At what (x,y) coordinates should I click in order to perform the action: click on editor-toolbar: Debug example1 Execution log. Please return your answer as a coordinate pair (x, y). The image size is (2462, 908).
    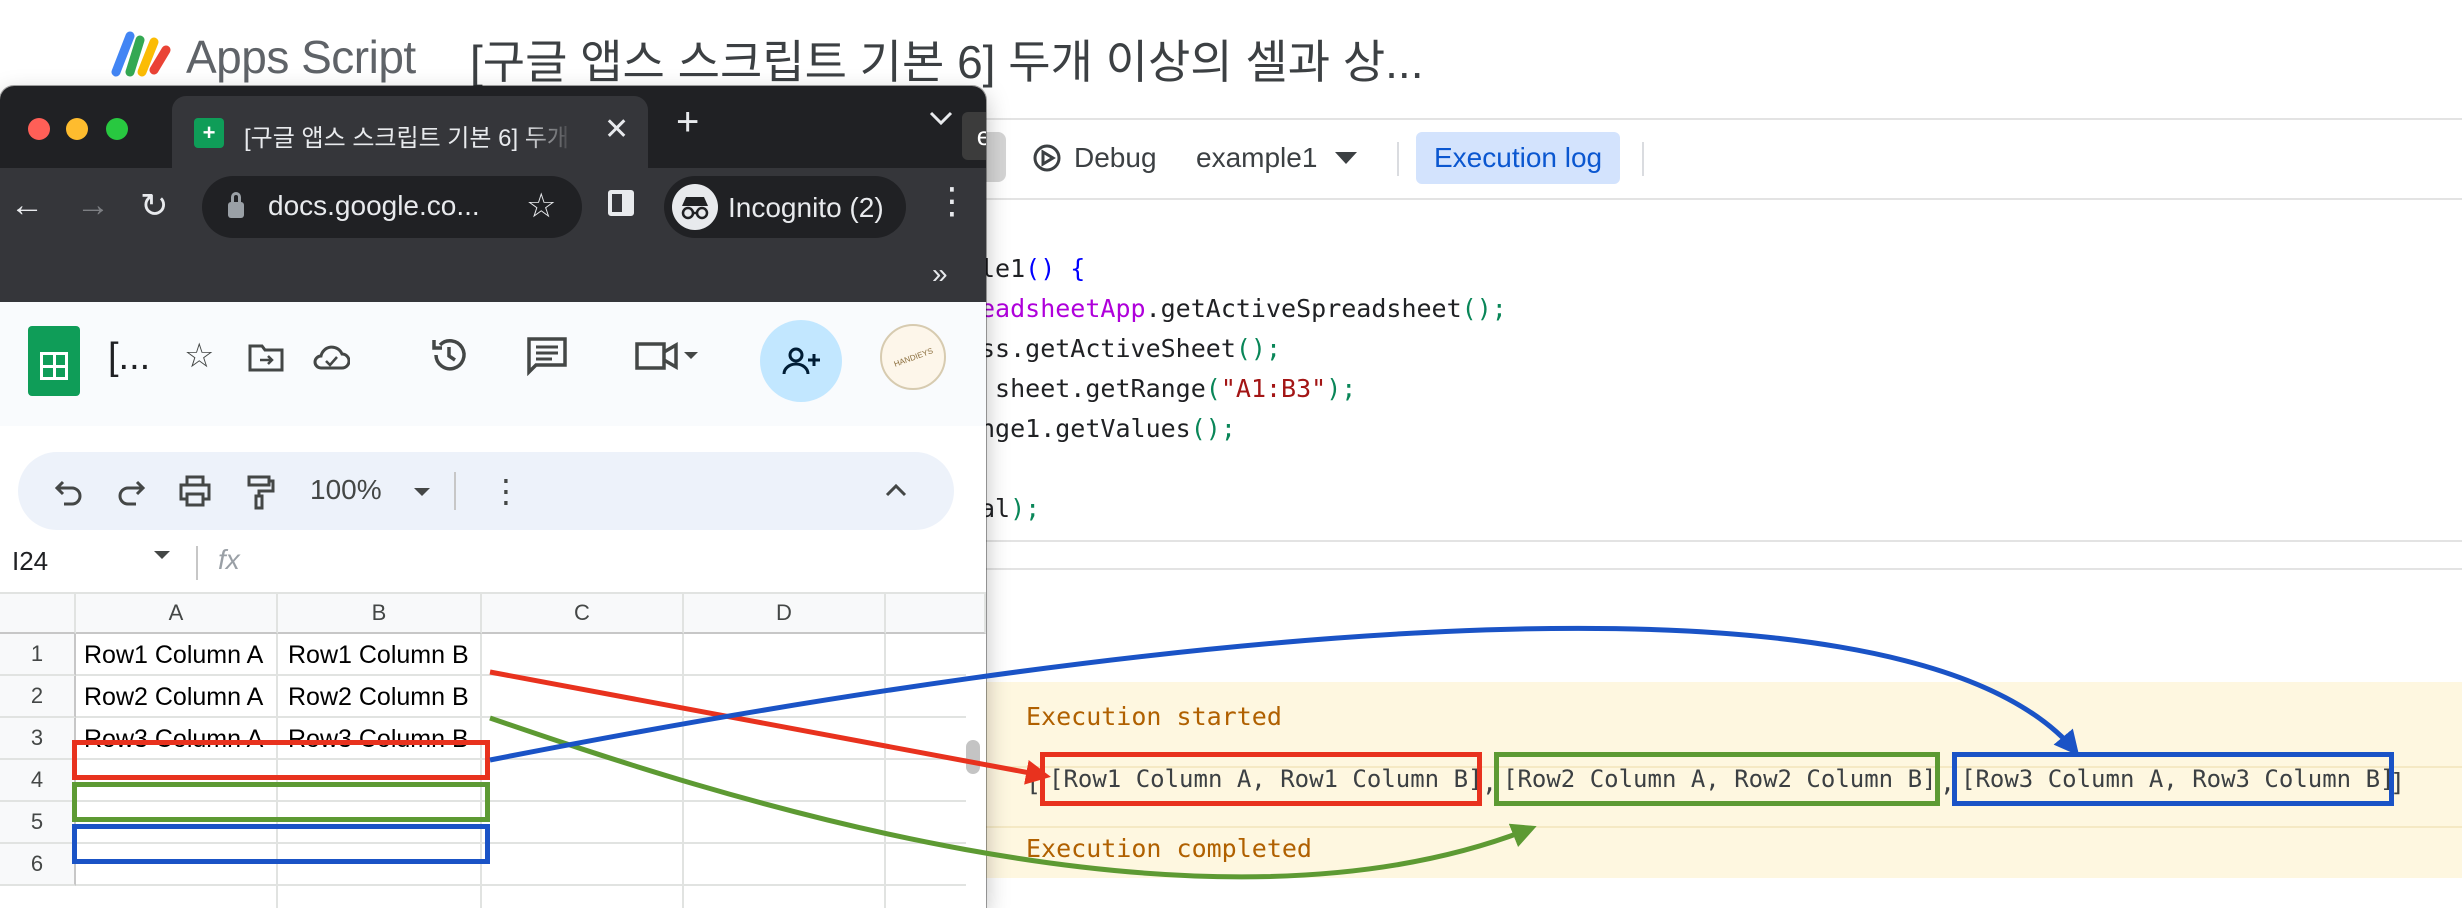
    Looking at the image, I should click on (1711, 160).